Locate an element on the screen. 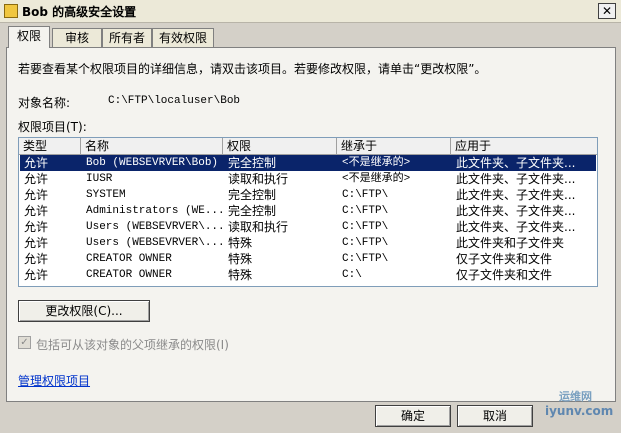 The width and height of the screenshot is (621, 433). manage-permissions-link: 管理权限项目 is located at coordinates (54, 380).